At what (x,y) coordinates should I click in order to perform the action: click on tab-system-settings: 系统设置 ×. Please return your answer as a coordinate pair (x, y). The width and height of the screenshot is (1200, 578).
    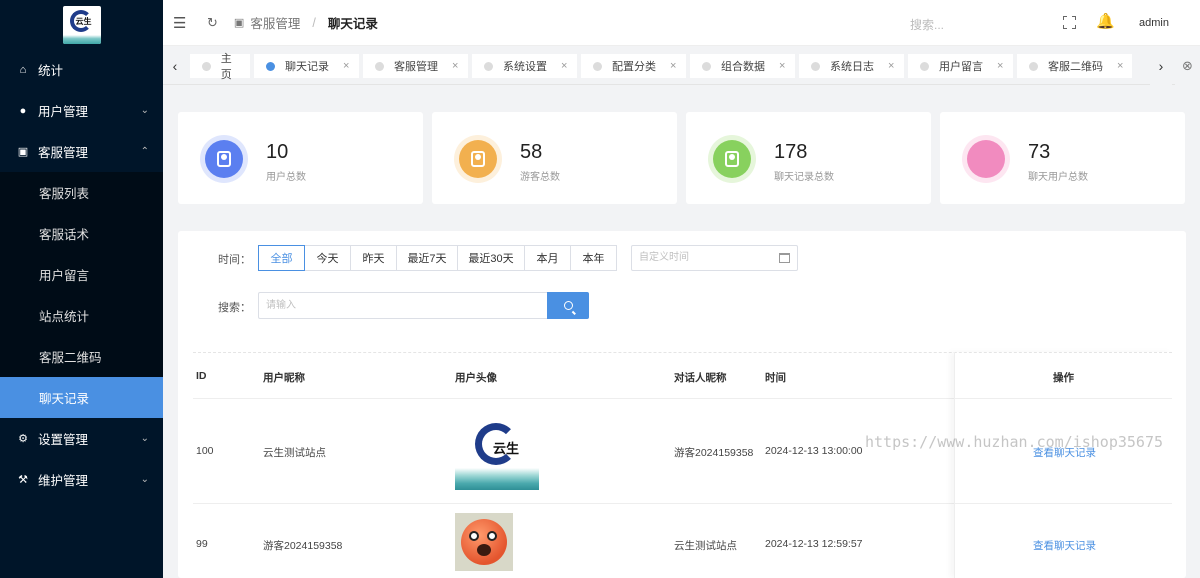
    Looking at the image, I should click on (524, 66).